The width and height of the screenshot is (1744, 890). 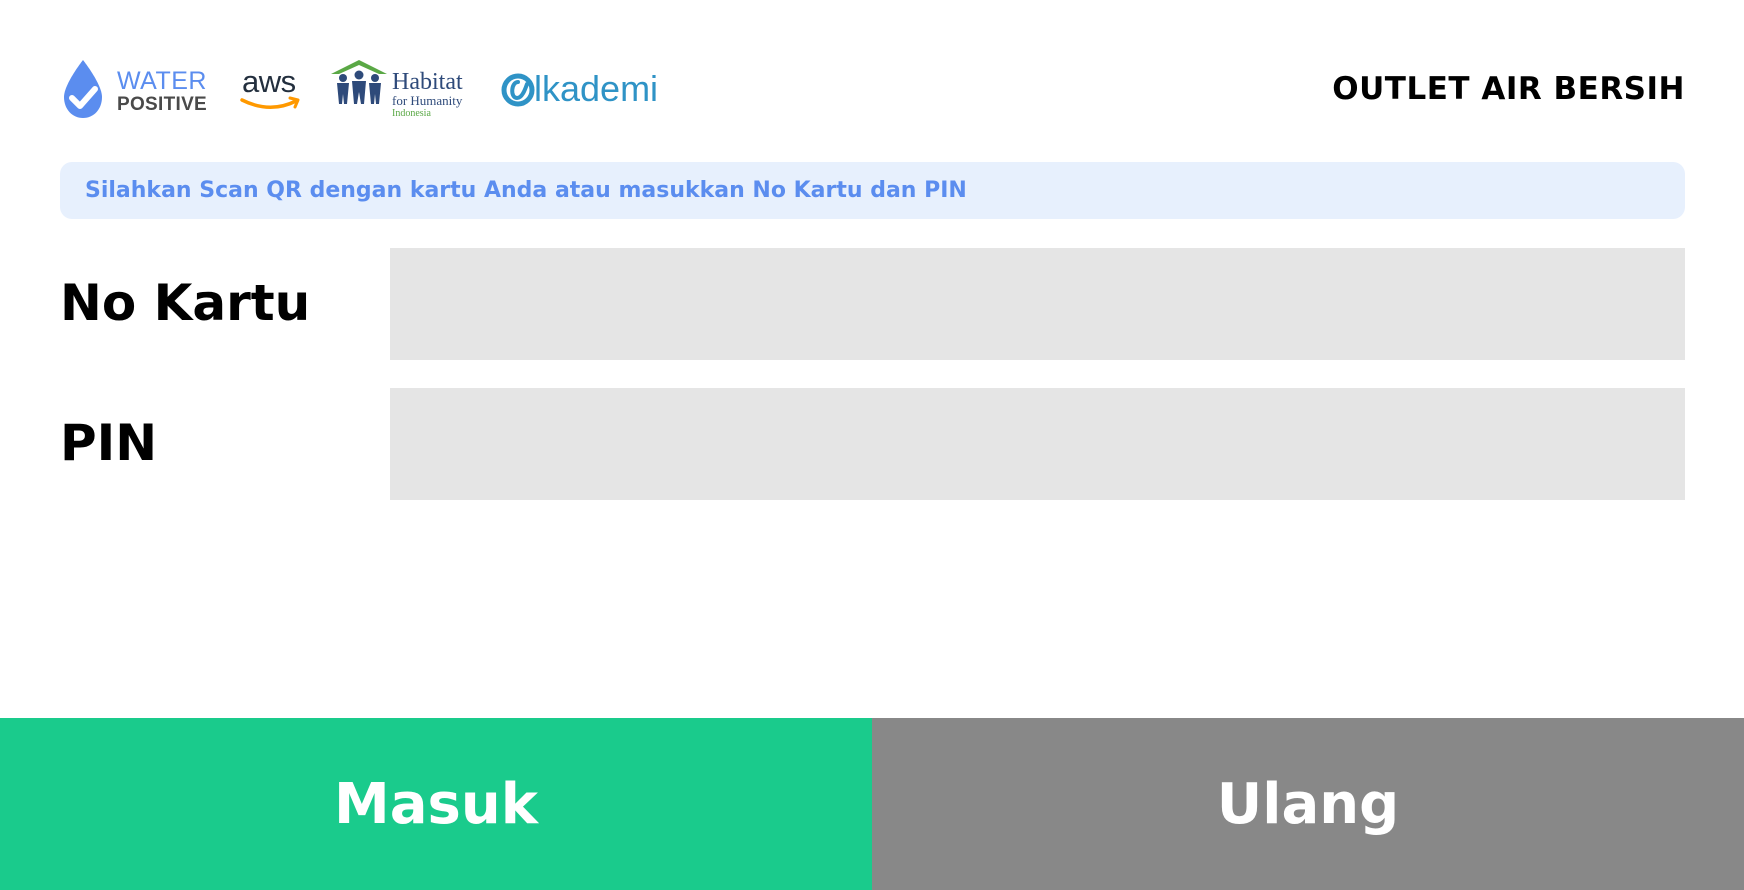 I want to click on water-positive-logo: WATER POSITIVE, so click(x=135, y=89).